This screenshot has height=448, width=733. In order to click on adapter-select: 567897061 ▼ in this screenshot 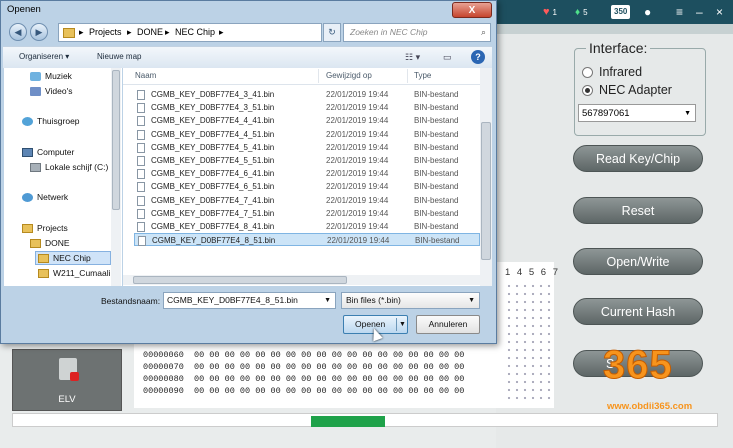, I will do `click(637, 113)`.